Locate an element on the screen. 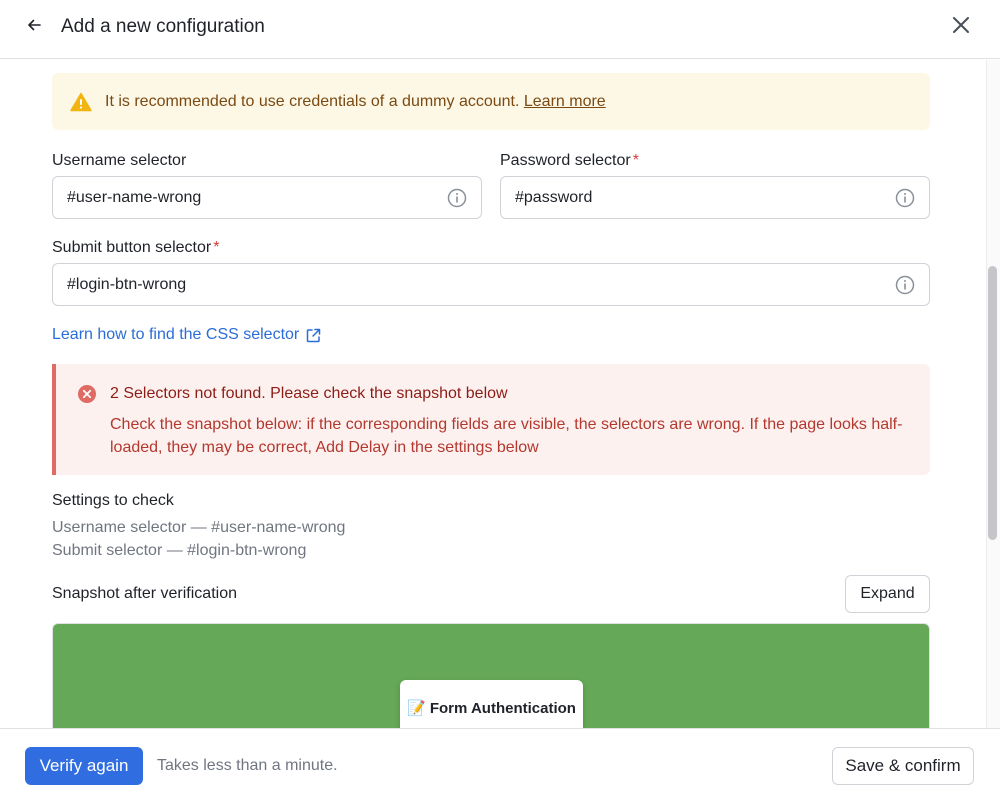 The height and width of the screenshot is (800, 1000). learn-more-link: Learn more is located at coordinates (565, 101).